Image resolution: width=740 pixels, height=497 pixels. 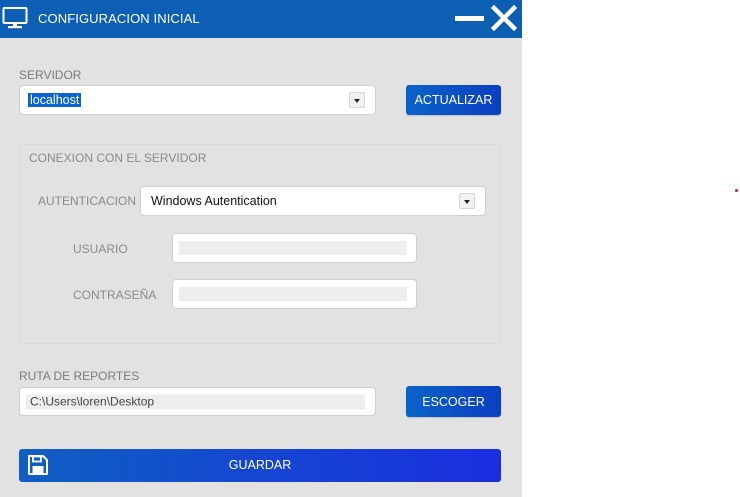 I want to click on user-label: USUARIO, so click(x=100, y=249).